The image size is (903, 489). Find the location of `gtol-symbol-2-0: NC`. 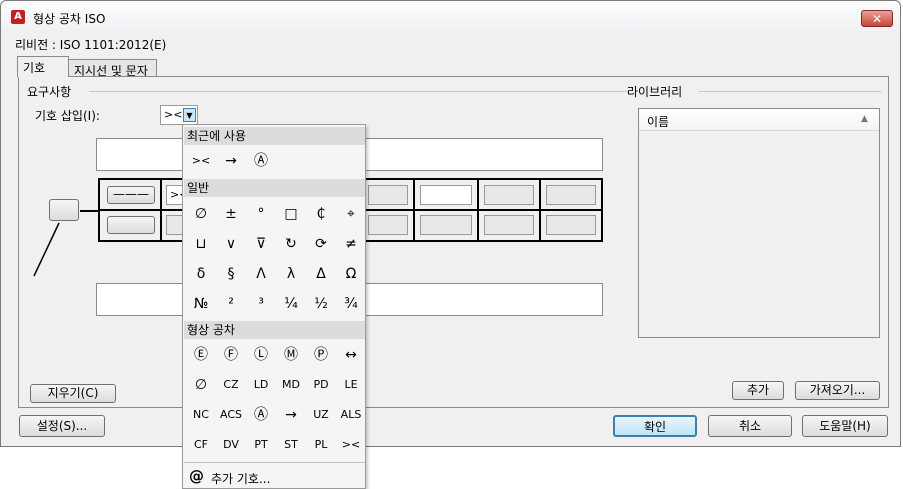

gtol-symbol-2-0: NC is located at coordinates (201, 415).